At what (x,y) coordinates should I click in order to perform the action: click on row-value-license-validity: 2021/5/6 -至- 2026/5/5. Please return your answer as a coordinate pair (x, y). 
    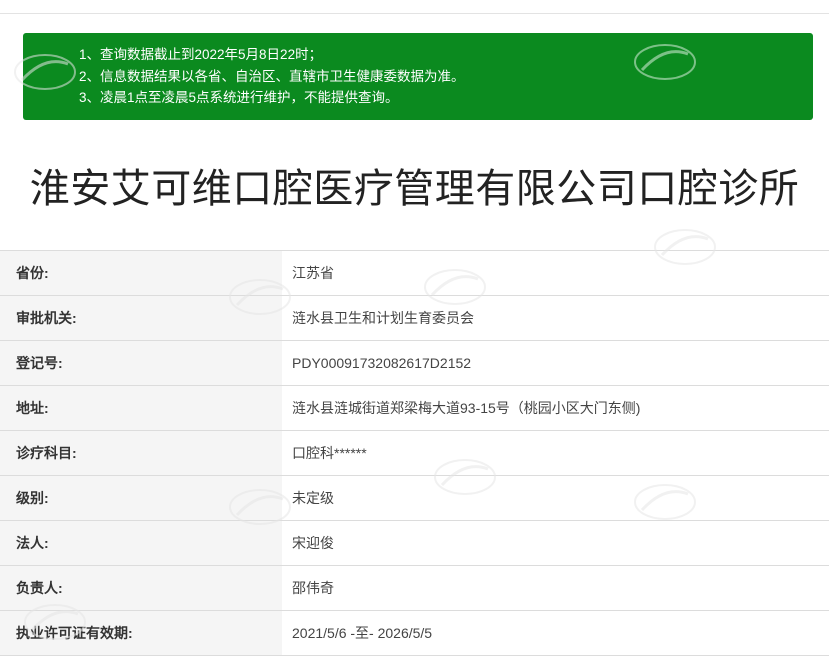
    Looking at the image, I should click on (362, 633).